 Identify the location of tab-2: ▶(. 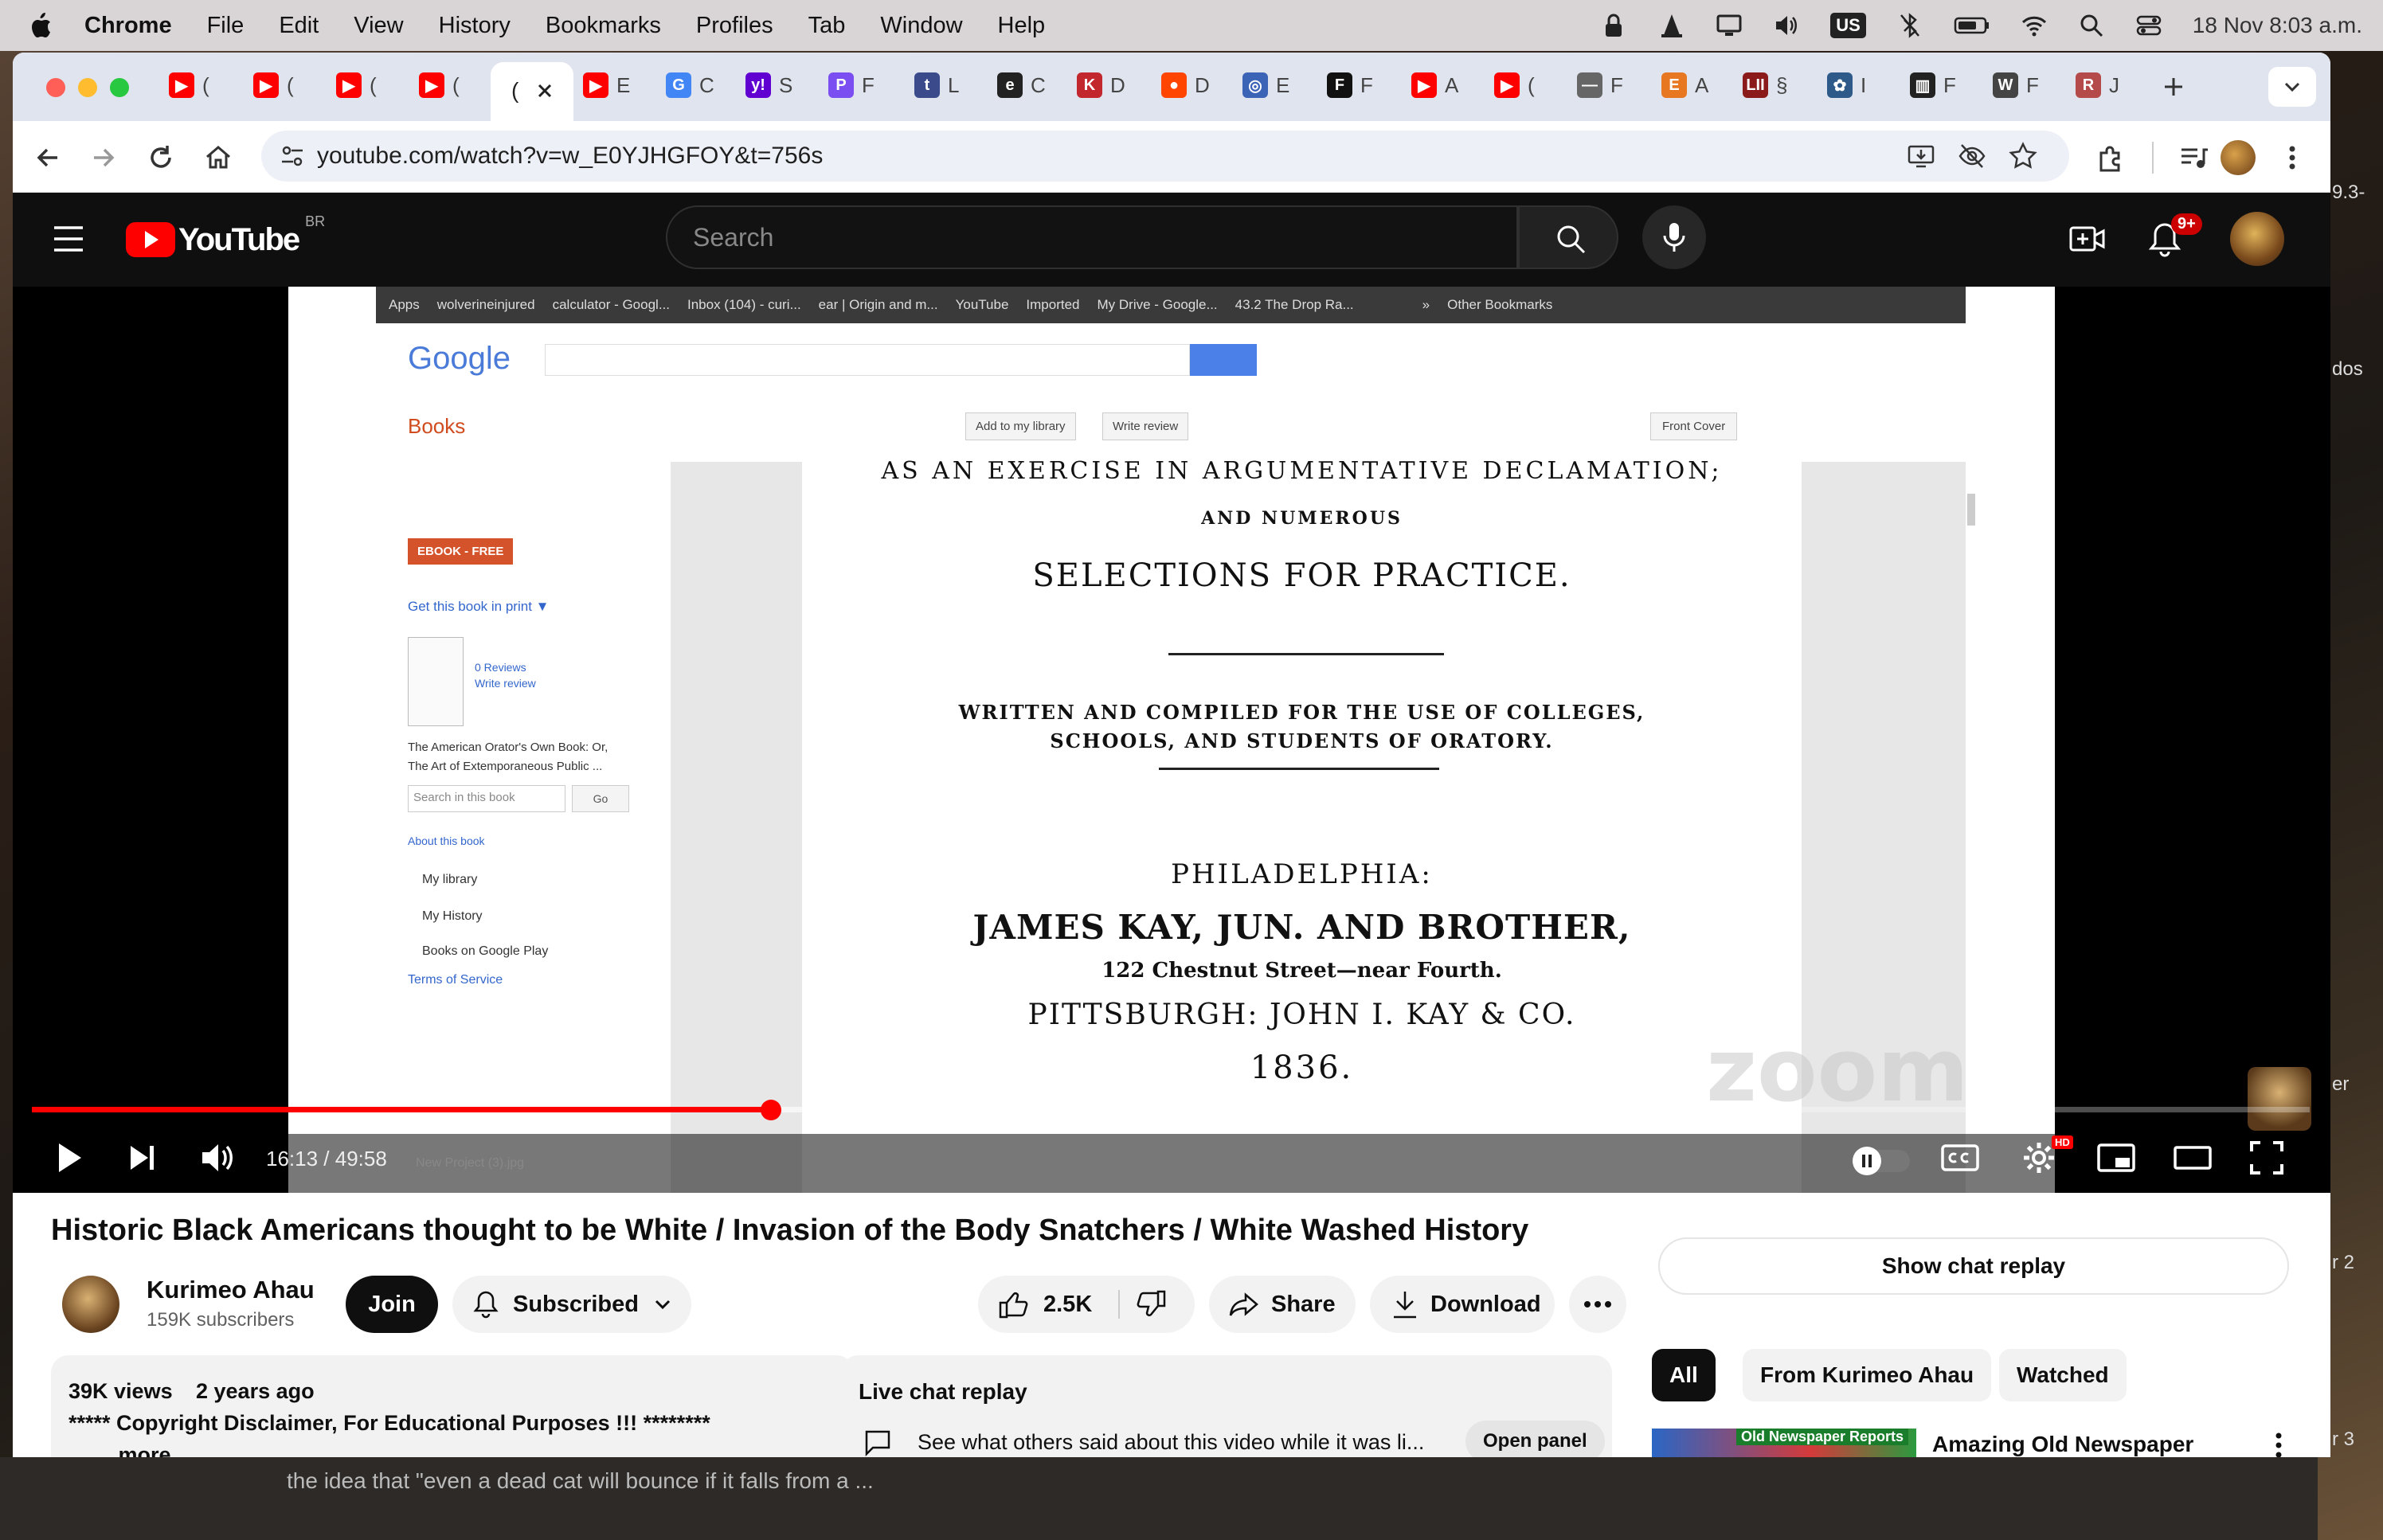
(356, 85).